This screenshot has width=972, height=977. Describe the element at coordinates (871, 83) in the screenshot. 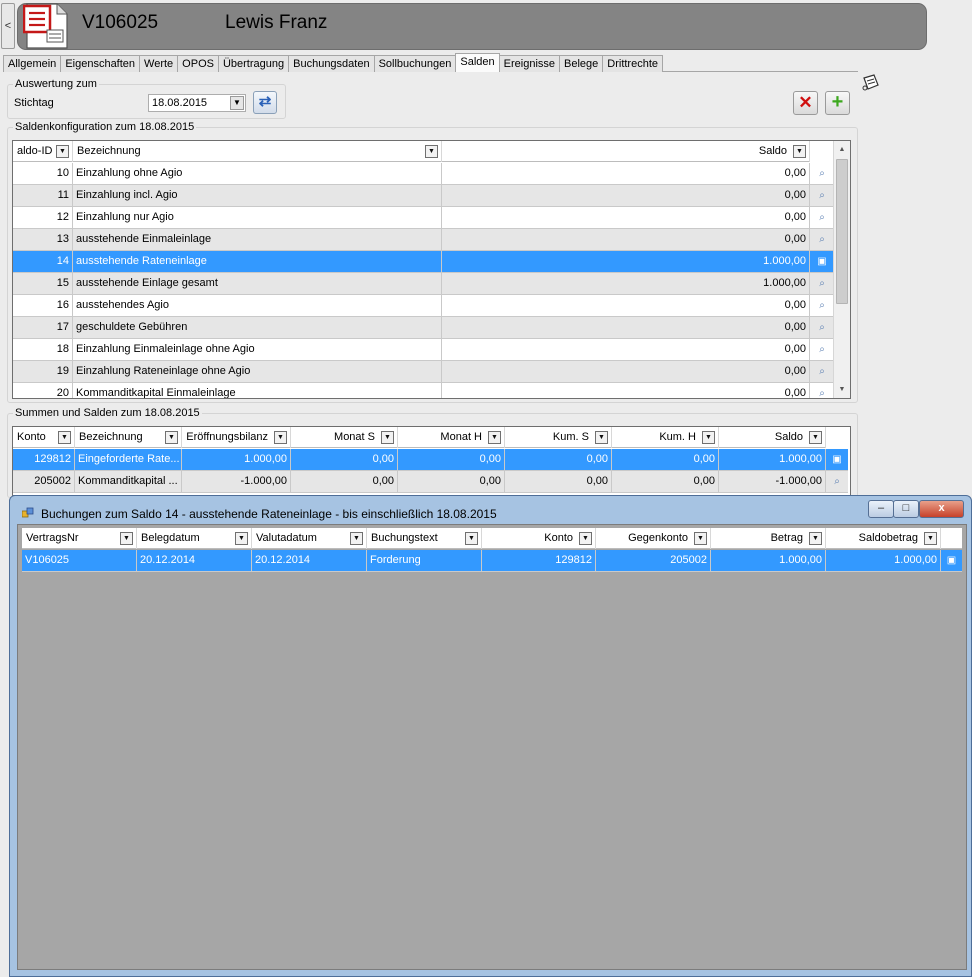

I see `note-icon` at that location.